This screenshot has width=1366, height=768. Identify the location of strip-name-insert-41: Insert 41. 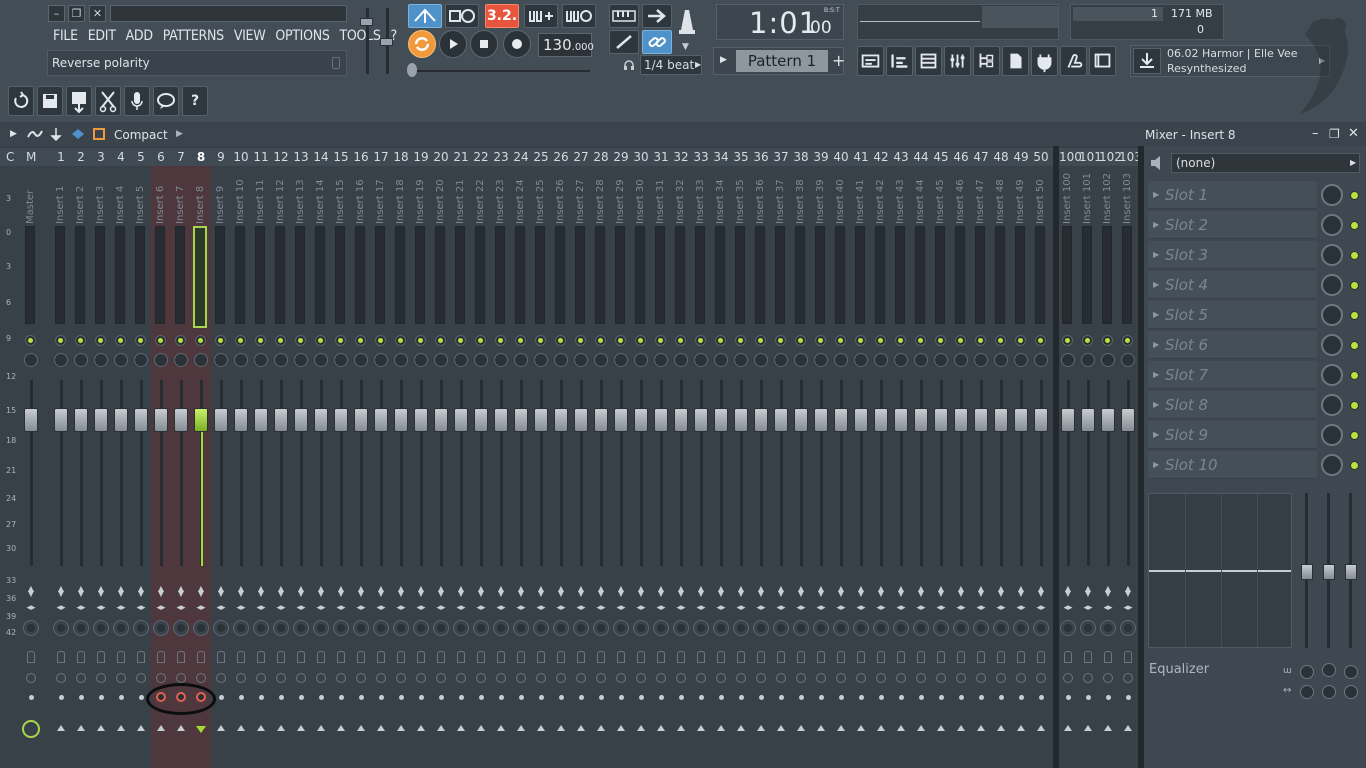
(860, 201).